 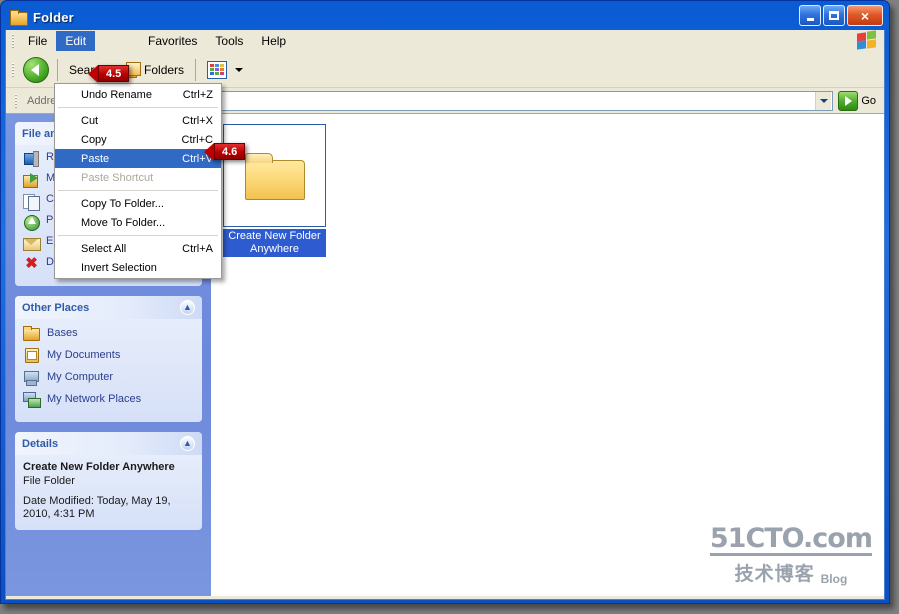 What do you see at coordinates (810, 15) in the screenshot?
I see `minimize-button` at bounding box center [810, 15].